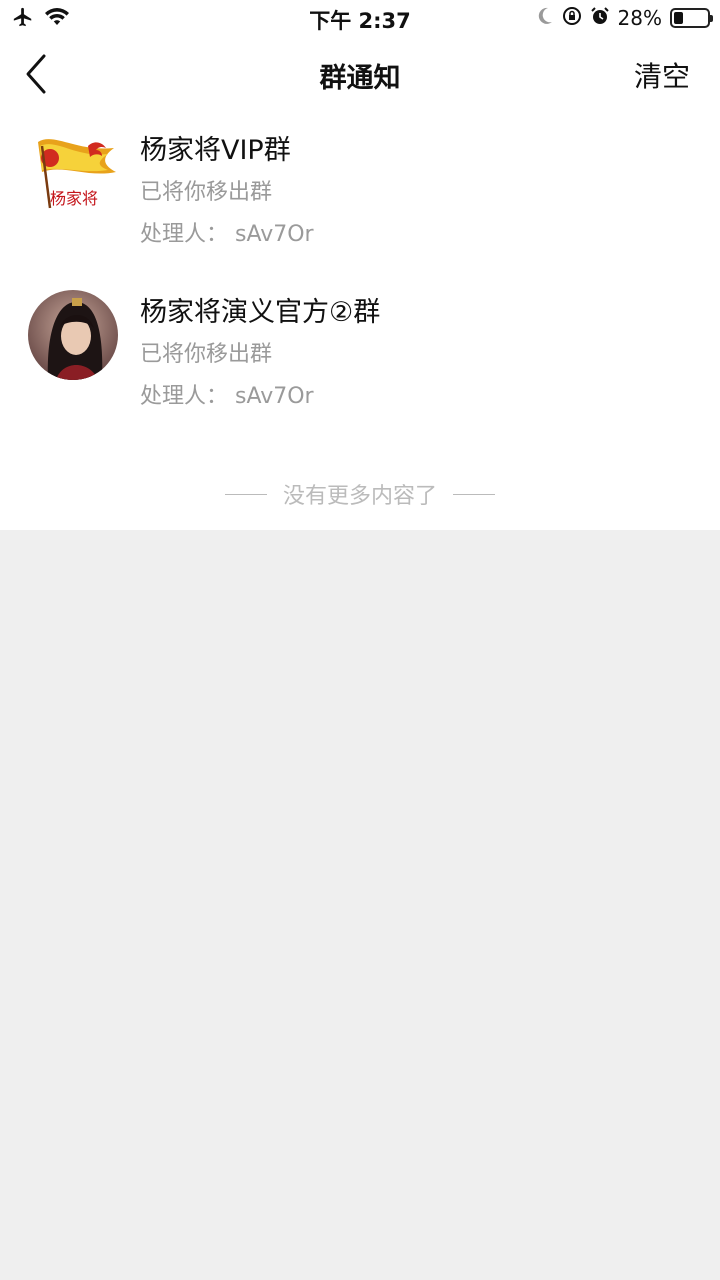 The height and width of the screenshot is (1280, 720). What do you see at coordinates (691, 18) in the screenshot?
I see `battery-icon` at bounding box center [691, 18].